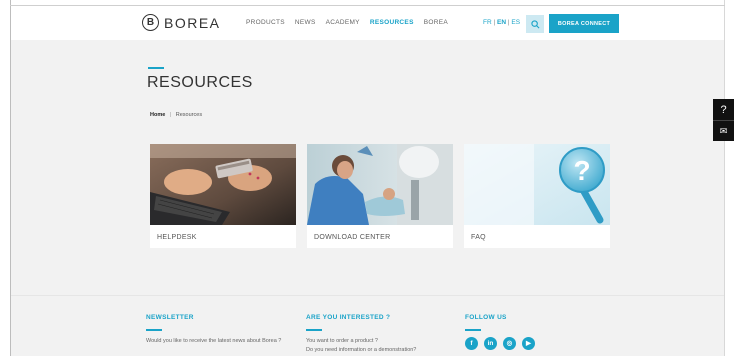  What do you see at coordinates (528, 343) in the screenshot?
I see `youtube-icon: ▶` at bounding box center [528, 343].